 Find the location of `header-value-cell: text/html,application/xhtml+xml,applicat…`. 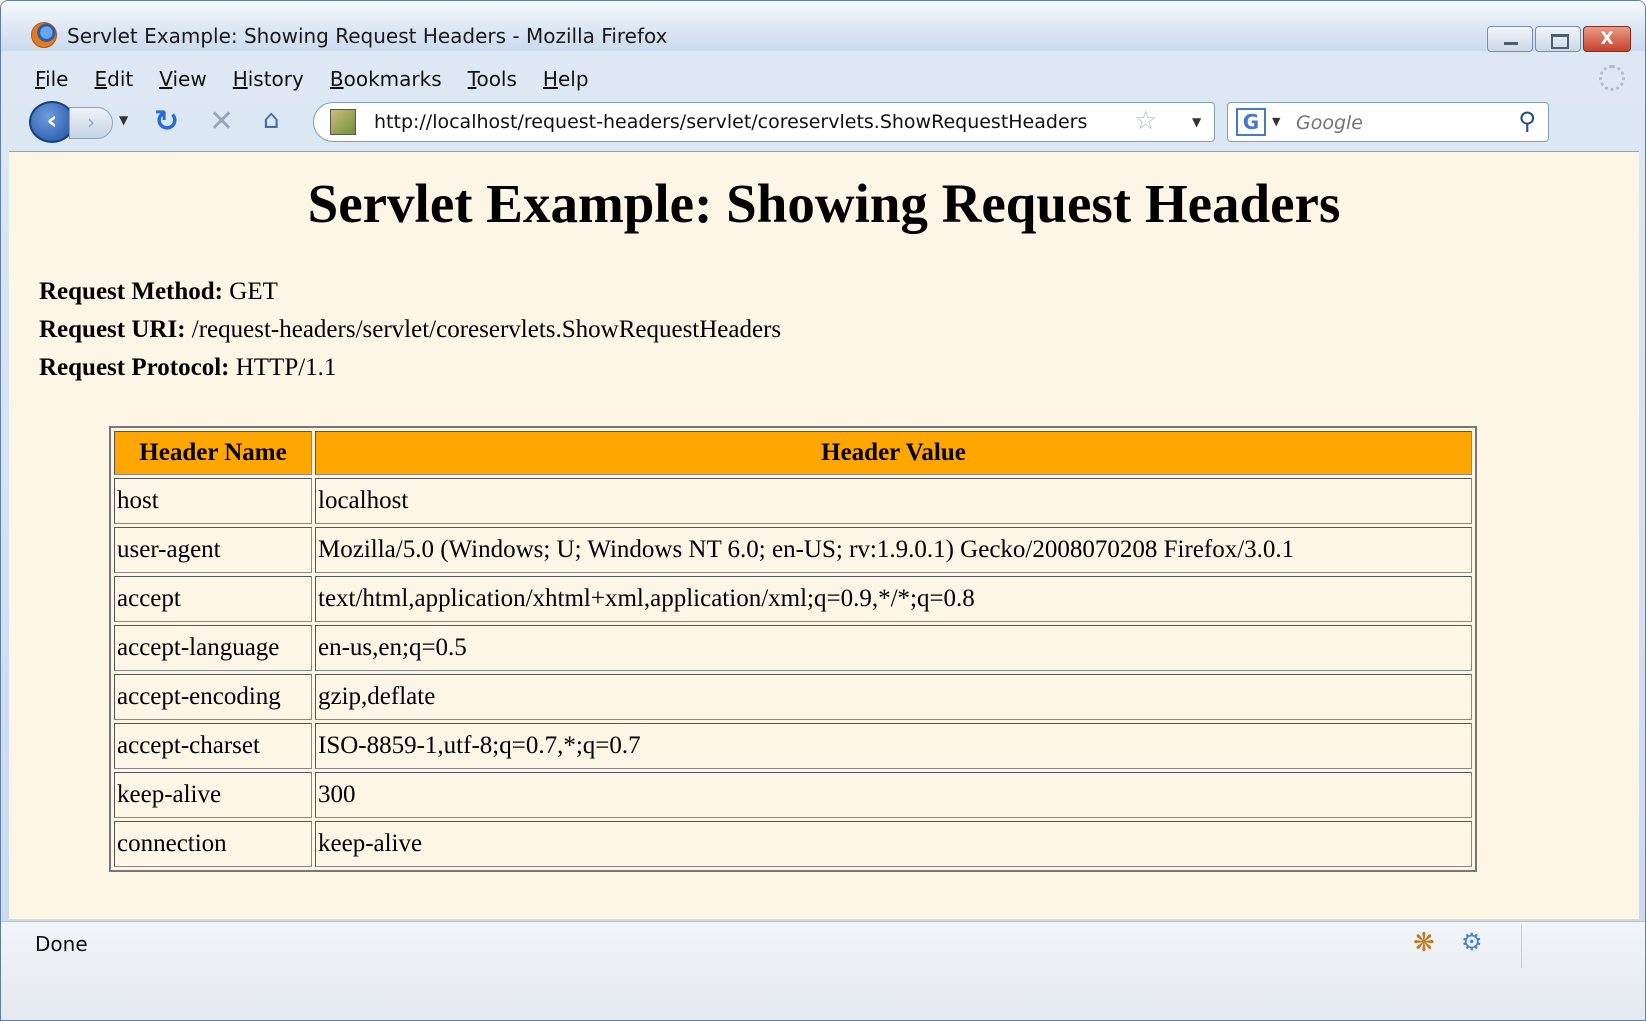

header-value-cell: text/html,application/xhtml+xml,applicat… is located at coordinates (893, 599).